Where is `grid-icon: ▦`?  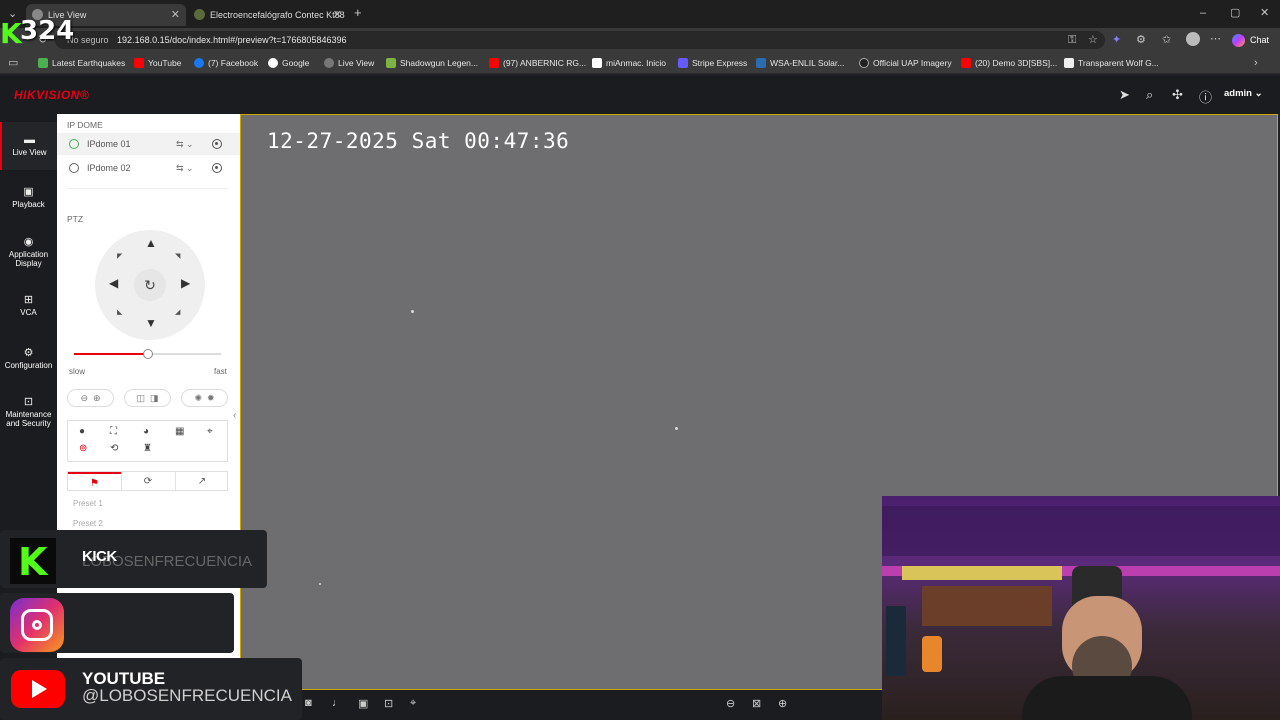
grid-icon: ▦ is located at coordinates (179, 431).